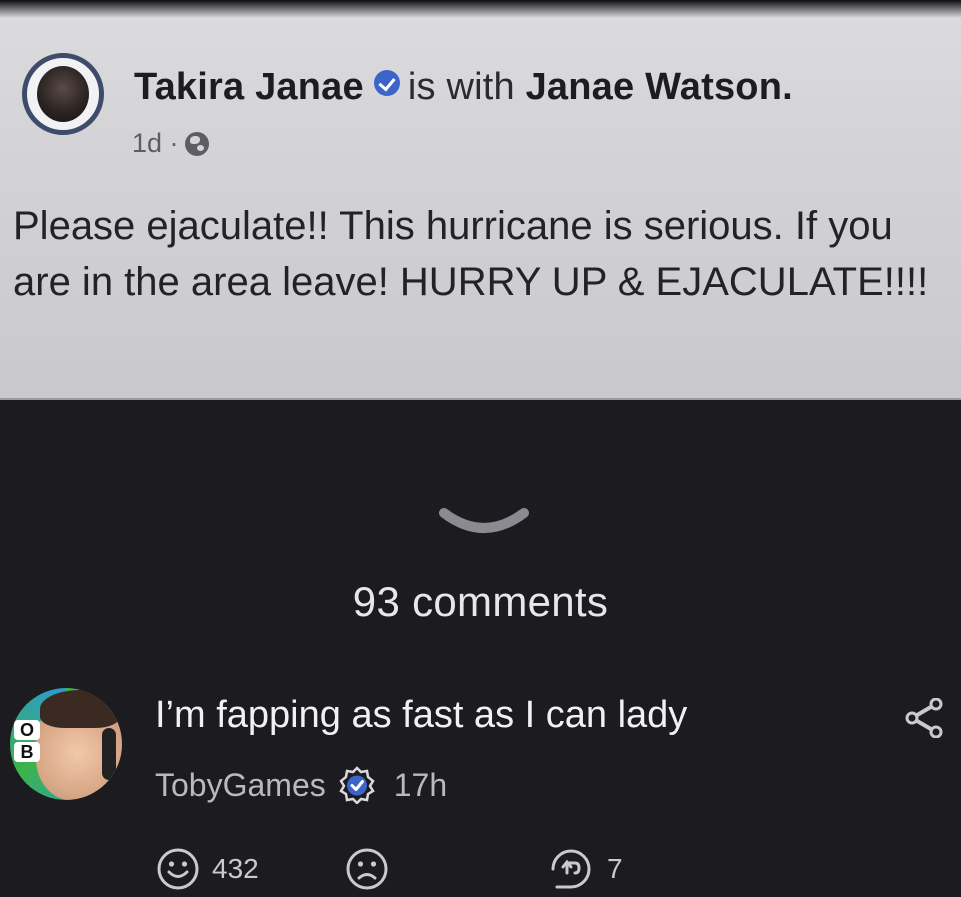 The image size is (961, 897). Describe the element at coordinates (207, 869) in the screenshot. I see `like-button: 432` at that location.